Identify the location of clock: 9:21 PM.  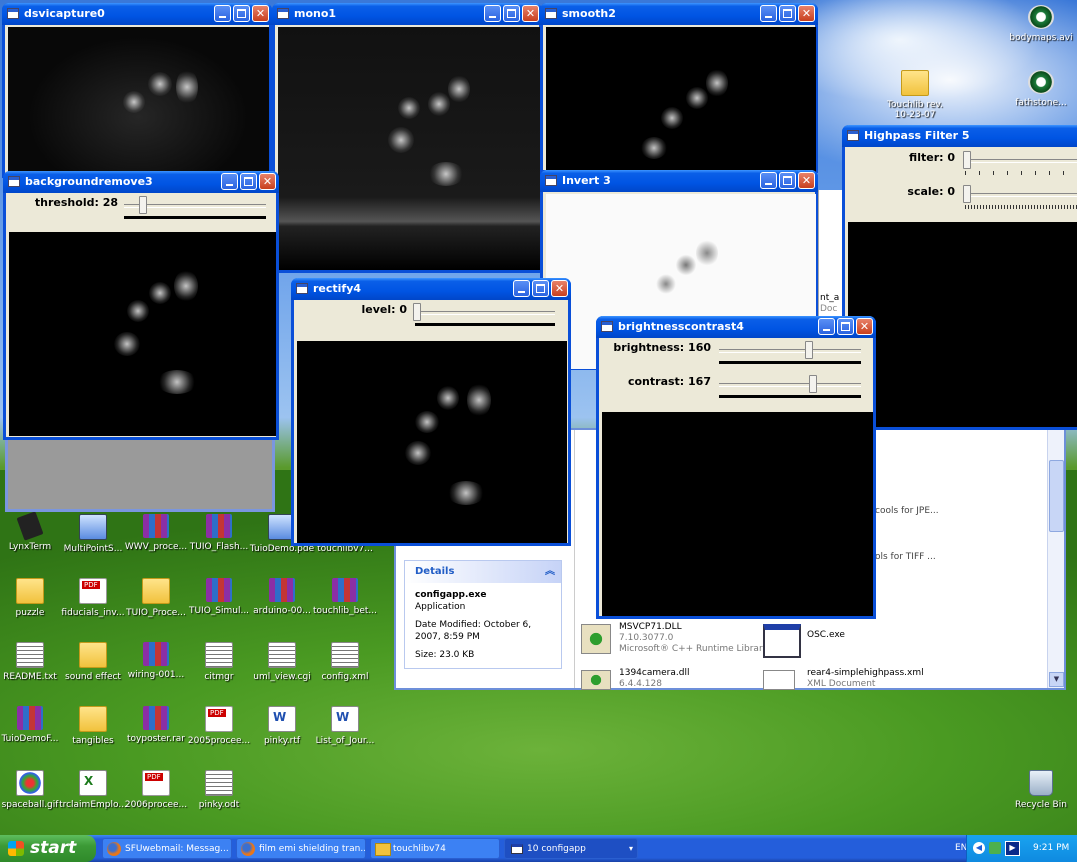
(1051, 848).